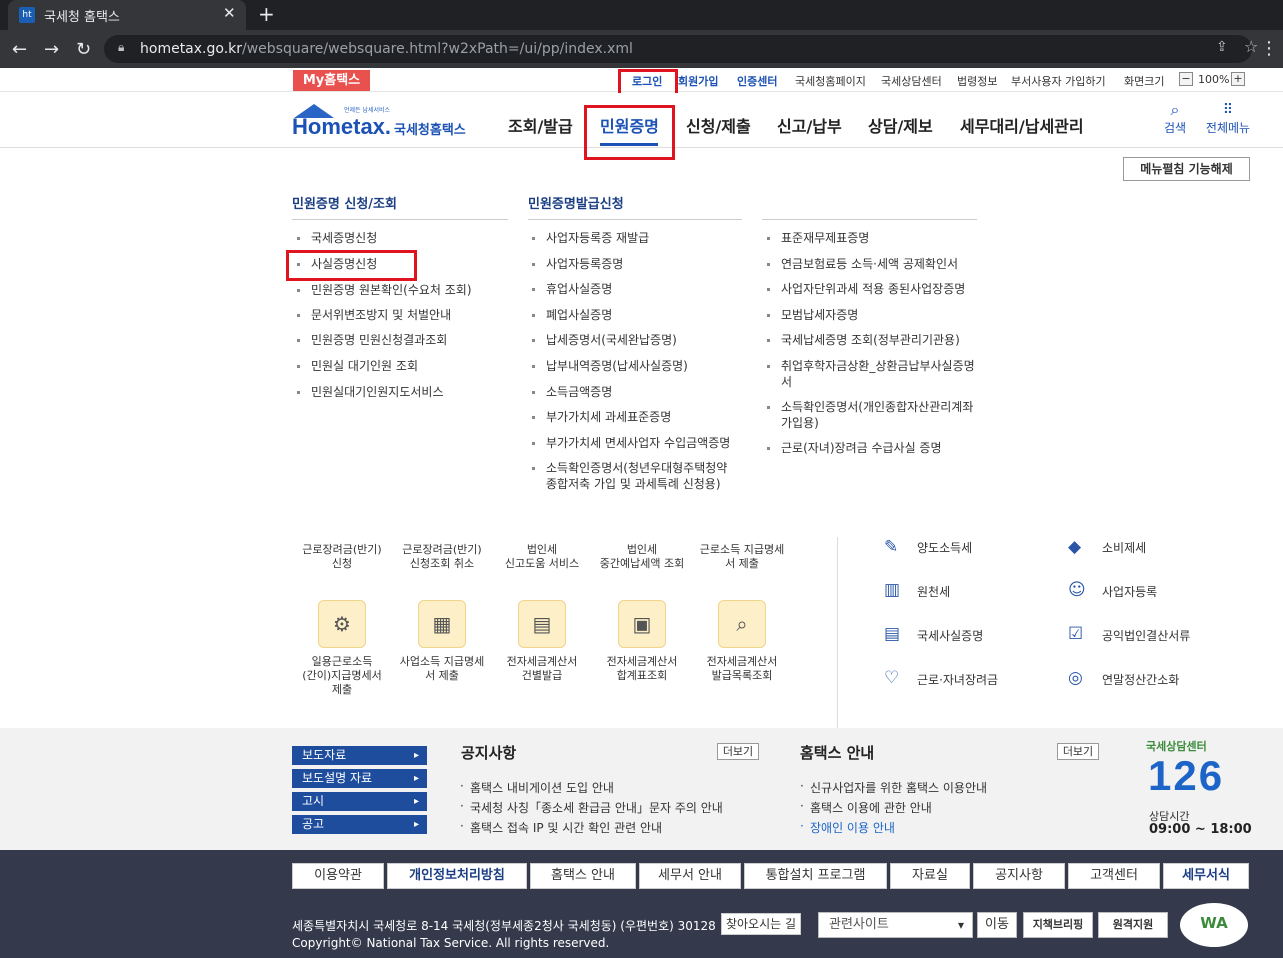 This screenshot has height=958, width=1283. What do you see at coordinates (537, 787) in the screenshot?
I see `notice-item: 홈택스 내비게이션 도입 안내` at bounding box center [537, 787].